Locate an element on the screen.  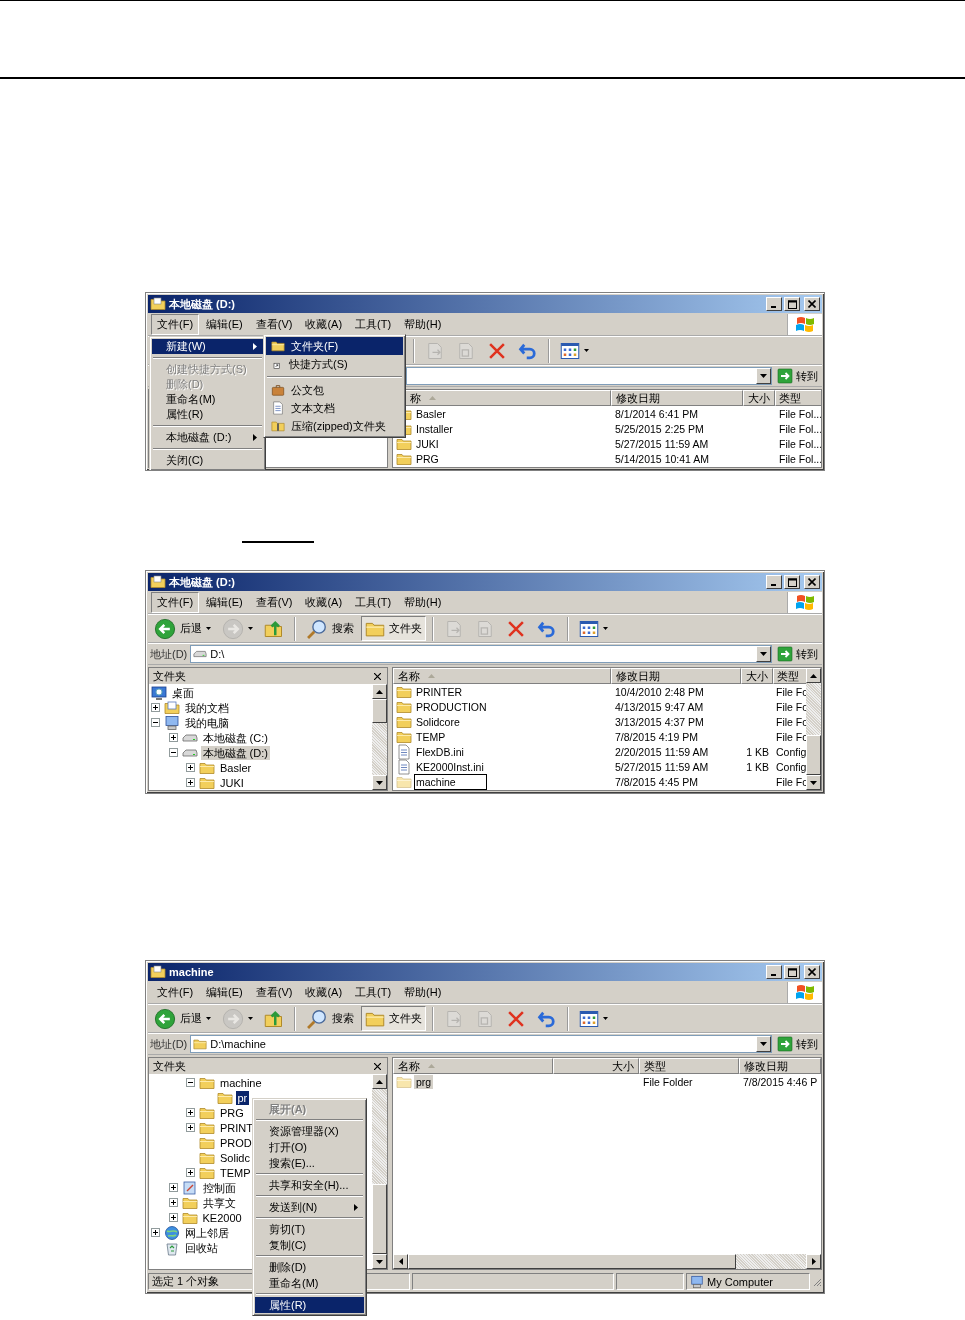
menu-item: 删除(D) is located at coordinates (309, 1267).